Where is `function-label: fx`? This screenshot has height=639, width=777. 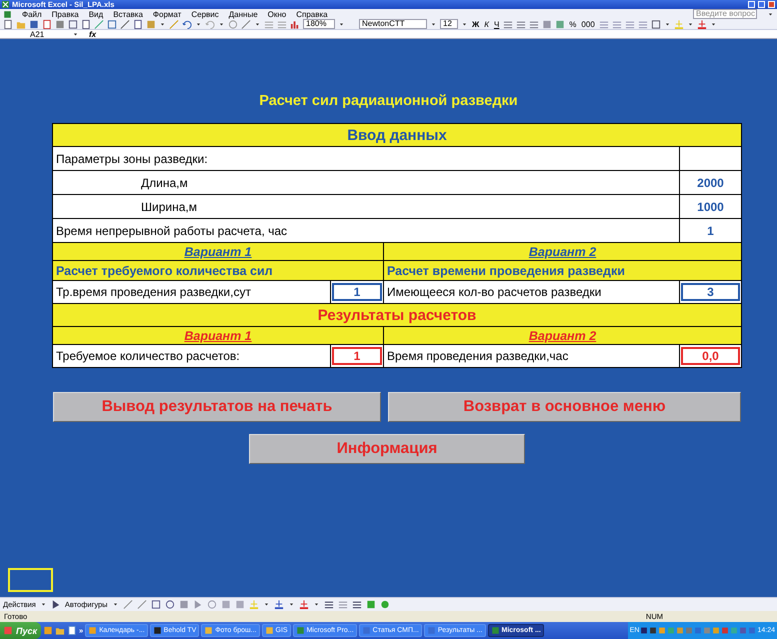
function-label: fx is located at coordinates (92, 34).